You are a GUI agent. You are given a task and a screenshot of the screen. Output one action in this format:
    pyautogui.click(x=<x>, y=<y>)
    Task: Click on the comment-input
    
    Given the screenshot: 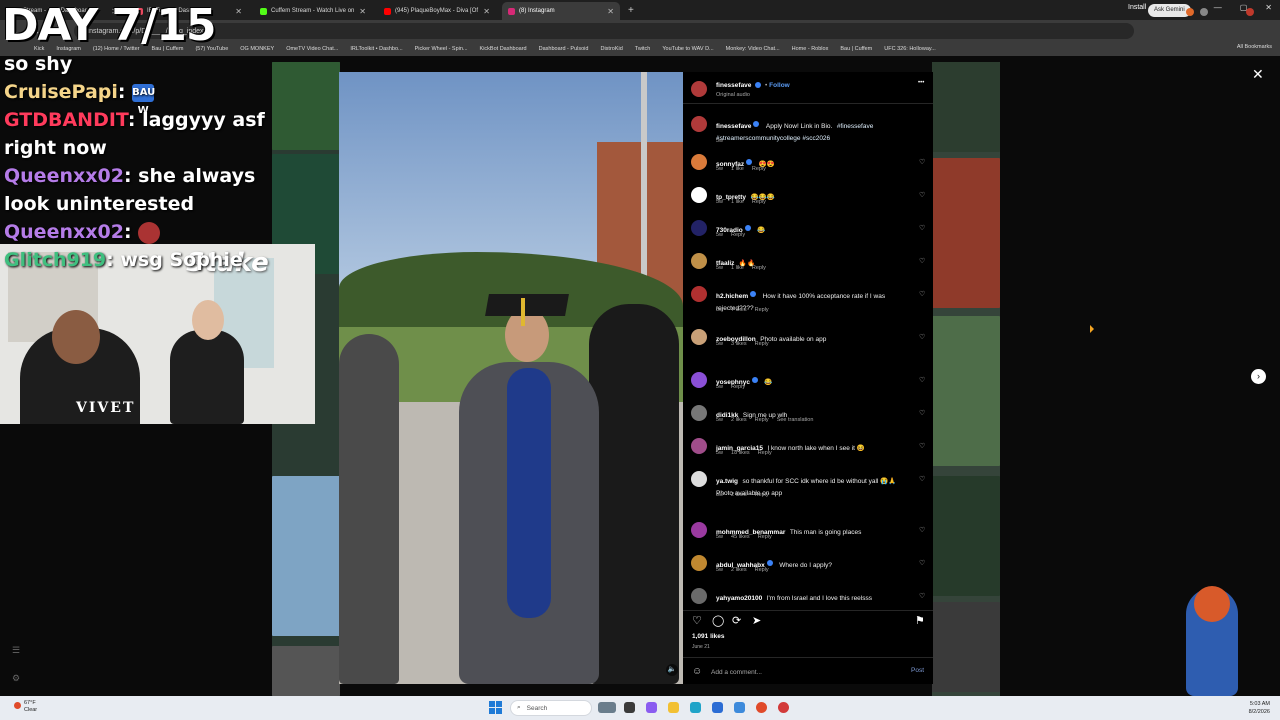 What is the action you would take?
    pyautogui.click(x=801, y=672)
    